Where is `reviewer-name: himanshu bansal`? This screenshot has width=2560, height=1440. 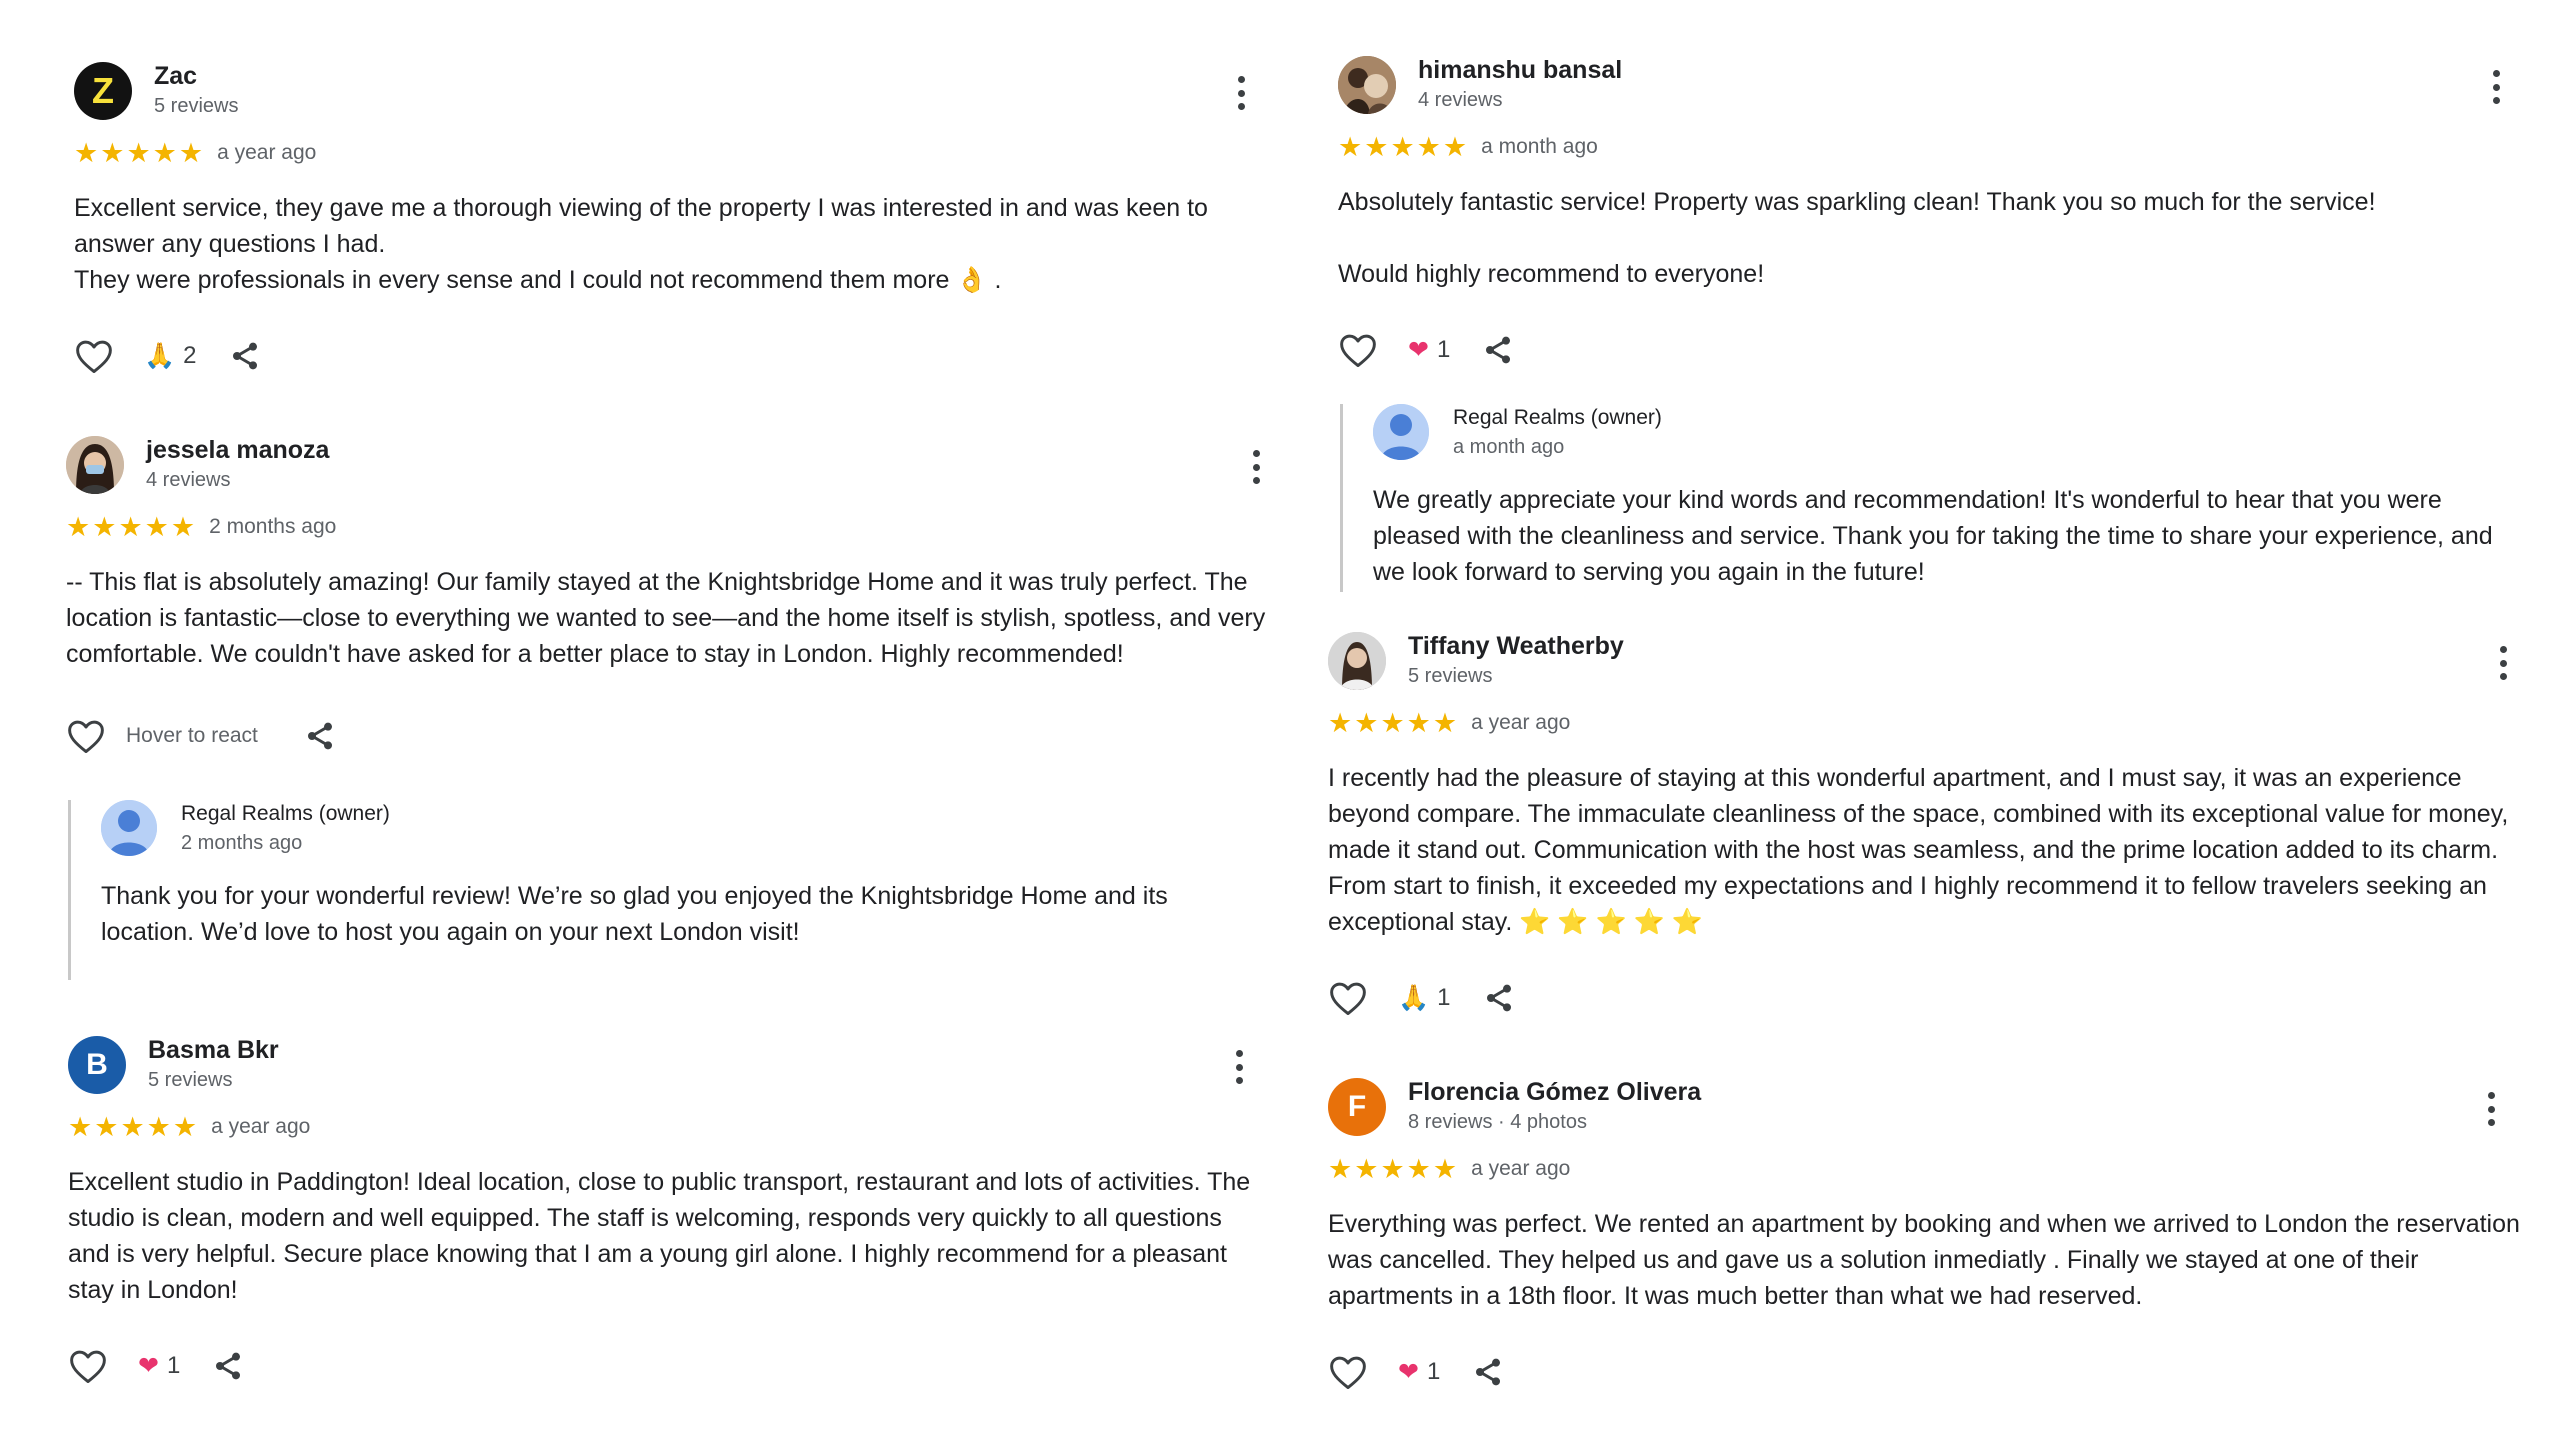 reviewer-name: himanshu bansal is located at coordinates (1520, 70).